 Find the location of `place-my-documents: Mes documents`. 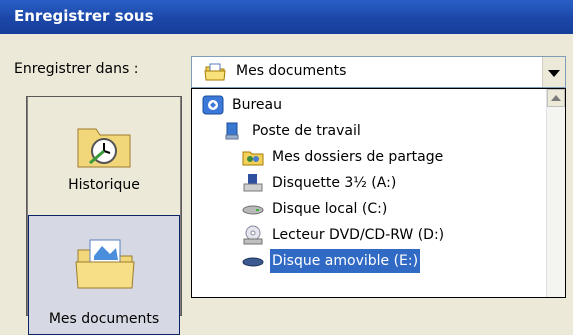

place-my-documents: Mes documents is located at coordinates (104, 275).